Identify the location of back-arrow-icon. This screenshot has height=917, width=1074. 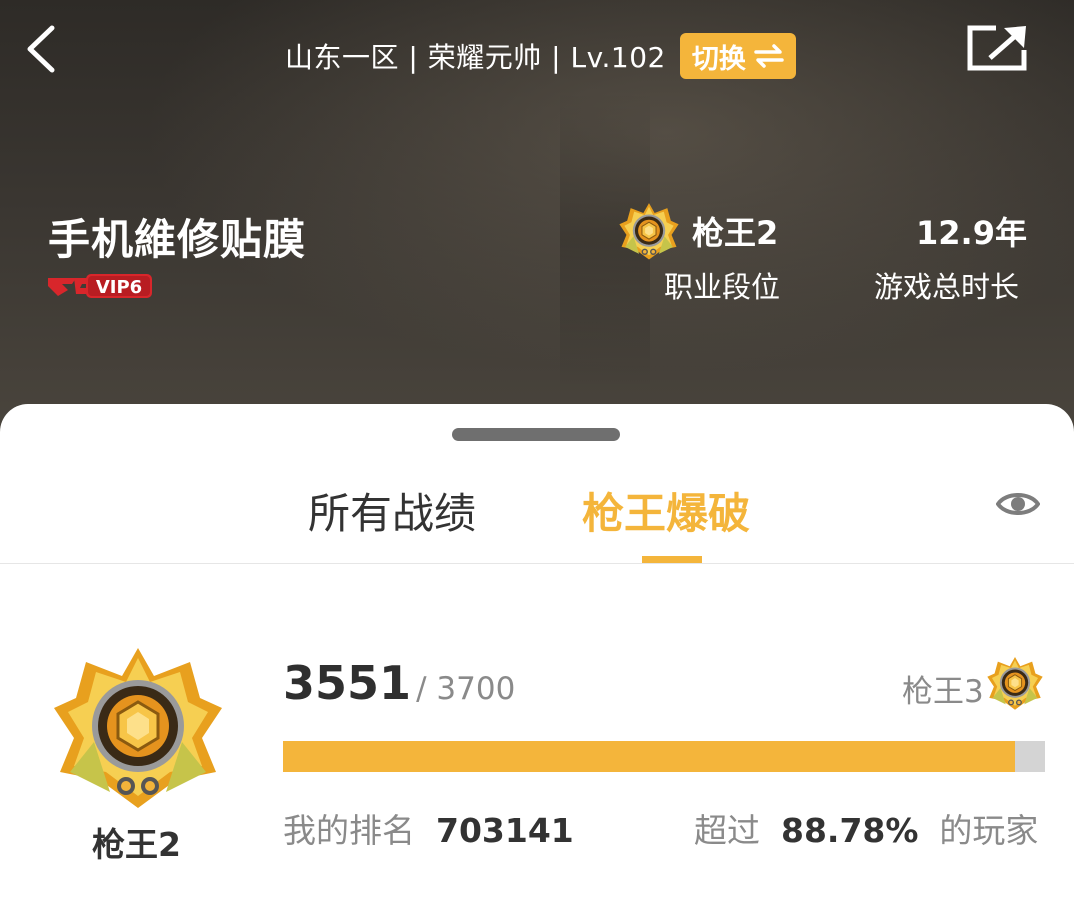
(41, 49).